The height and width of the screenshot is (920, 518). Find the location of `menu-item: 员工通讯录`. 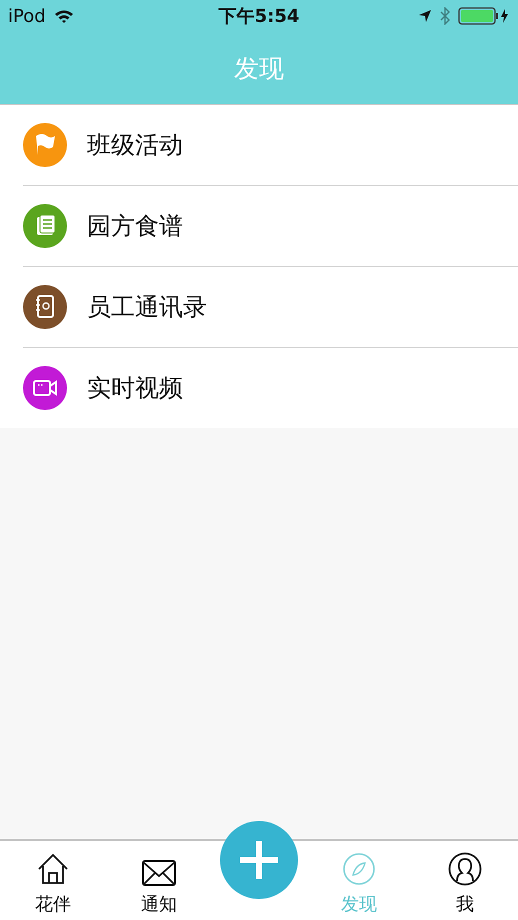

menu-item: 员工通讯录 is located at coordinates (270, 307).